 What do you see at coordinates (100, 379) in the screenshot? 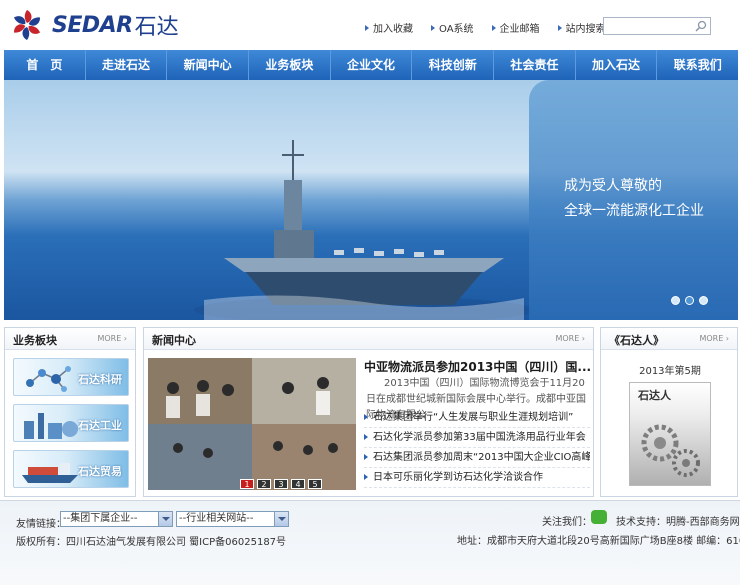
I see `business-research-label: 石达科研` at bounding box center [100, 379].